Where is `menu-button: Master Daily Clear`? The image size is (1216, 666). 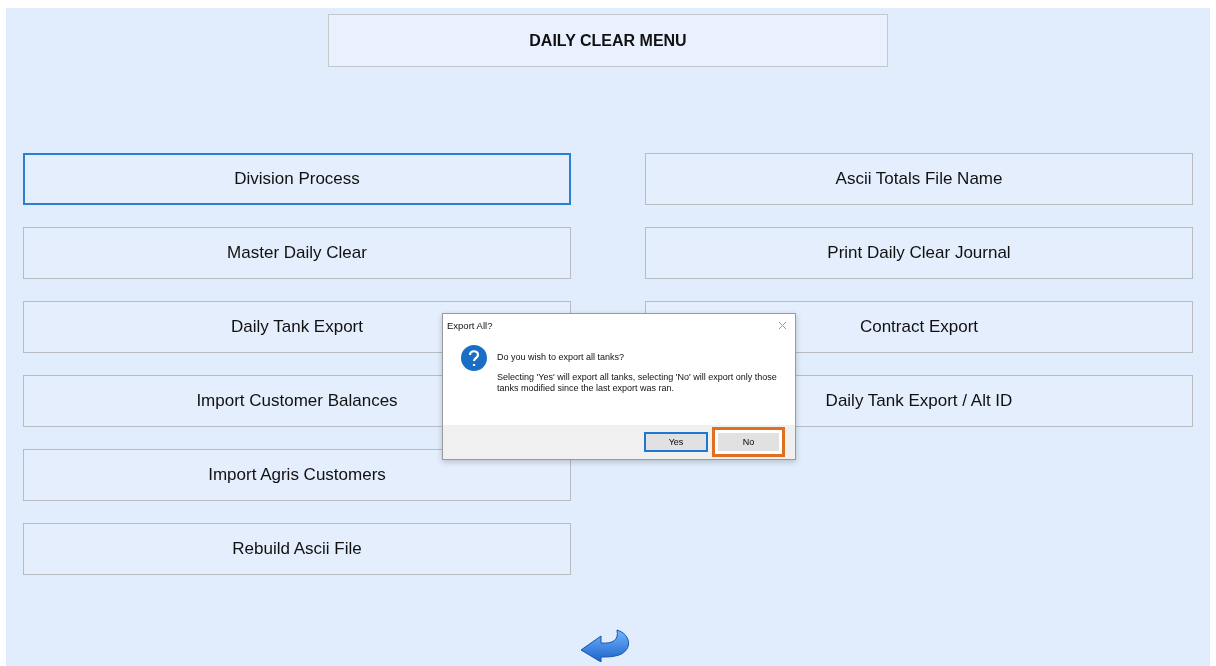
menu-button: Master Daily Clear is located at coordinates (297, 253).